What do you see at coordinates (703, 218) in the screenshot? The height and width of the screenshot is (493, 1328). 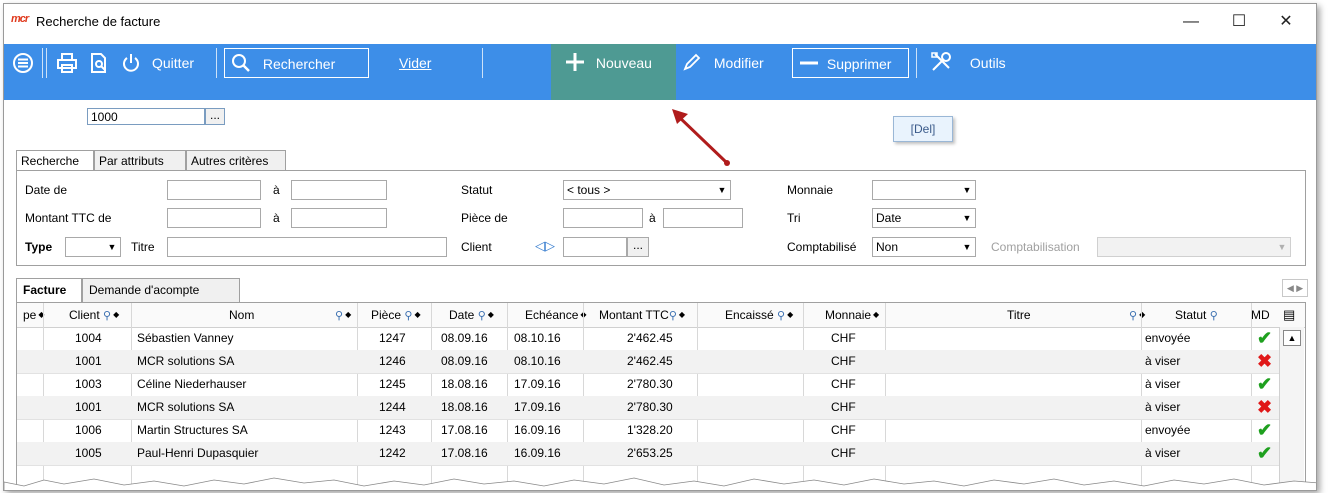 I see `piece-to-input` at bounding box center [703, 218].